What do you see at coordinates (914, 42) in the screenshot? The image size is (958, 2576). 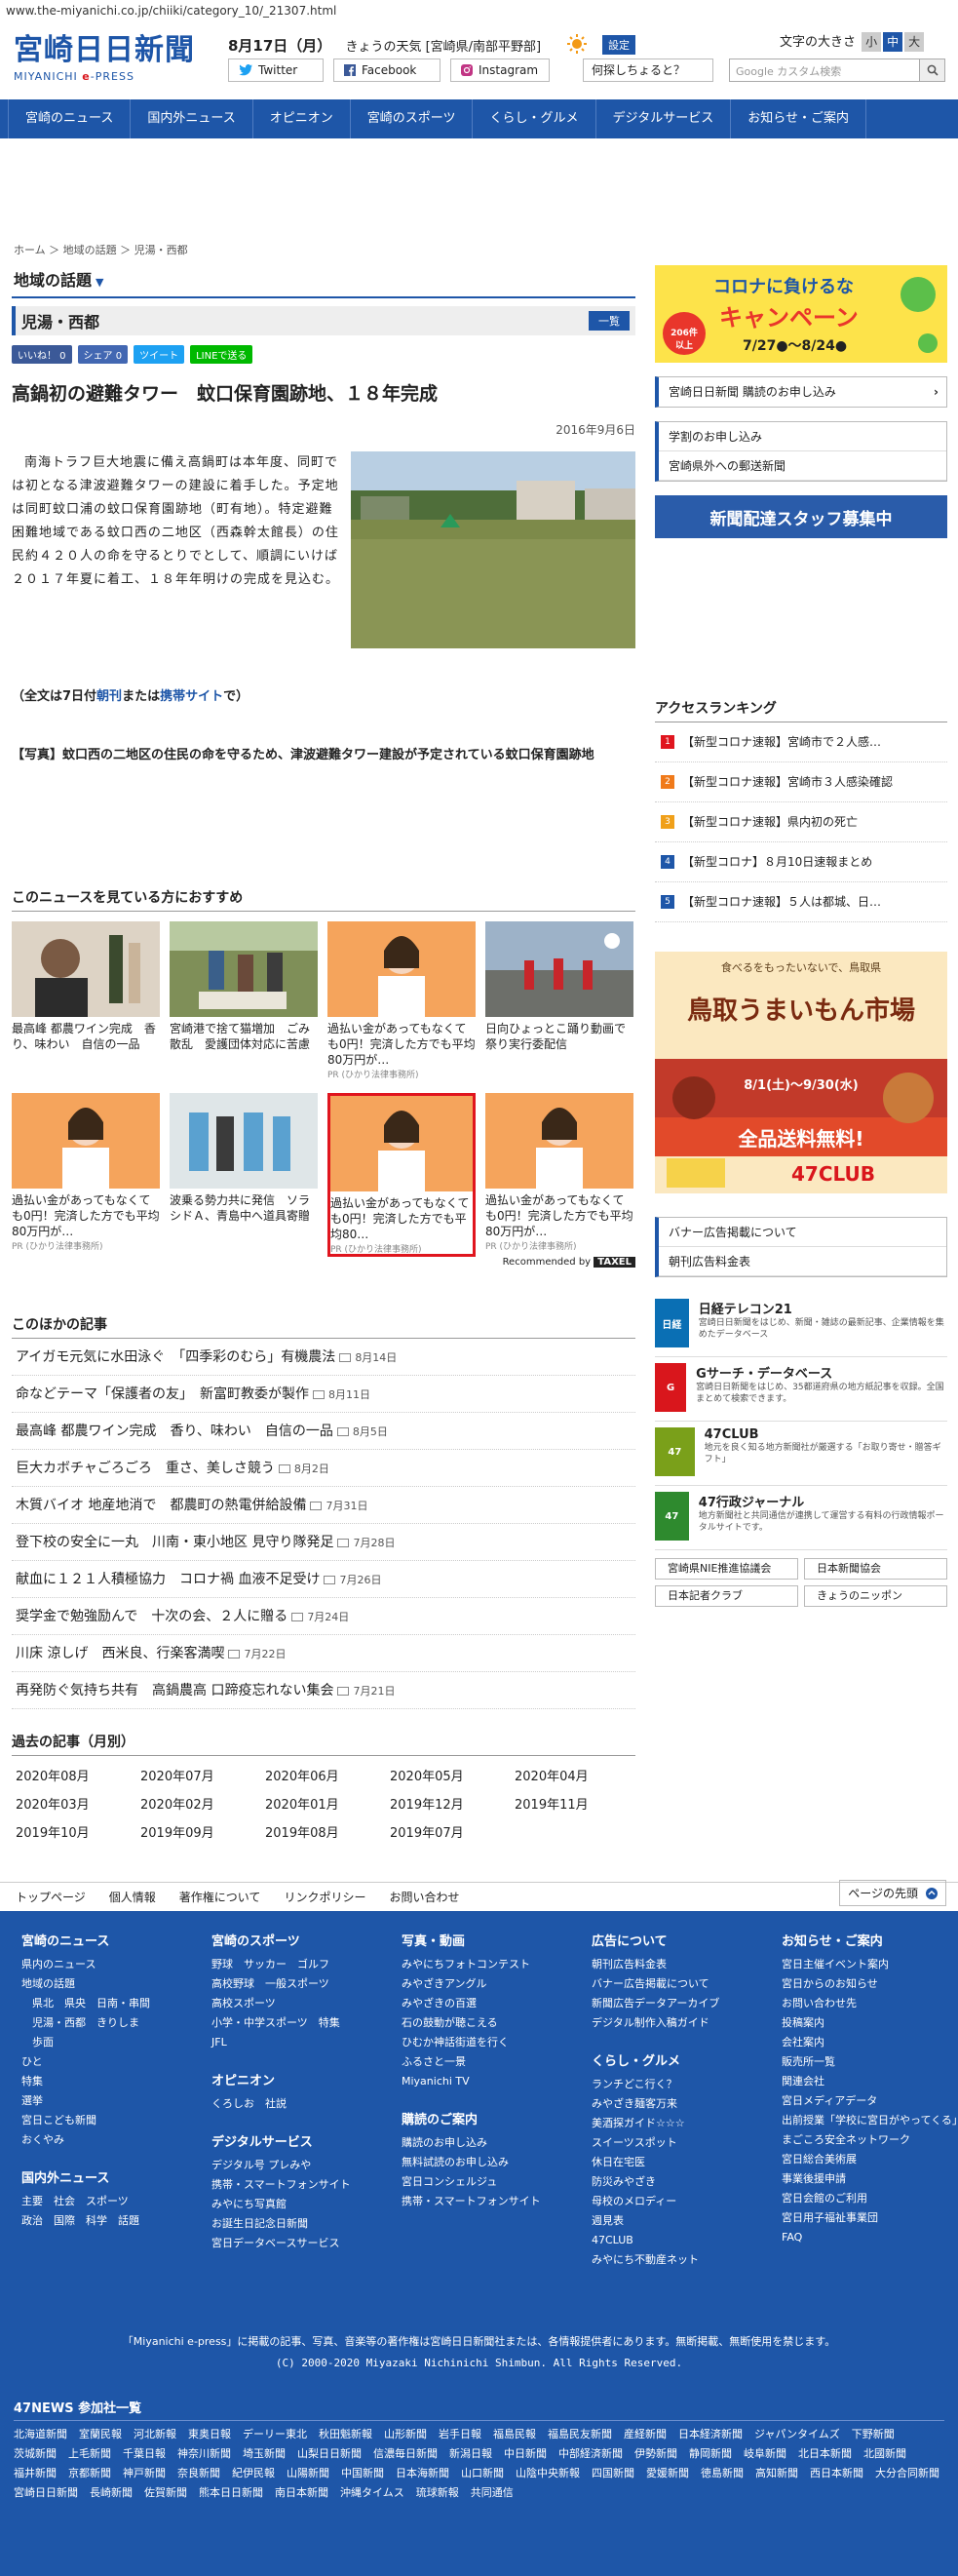 I see `font-size-large: 大` at bounding box center [914, 42].